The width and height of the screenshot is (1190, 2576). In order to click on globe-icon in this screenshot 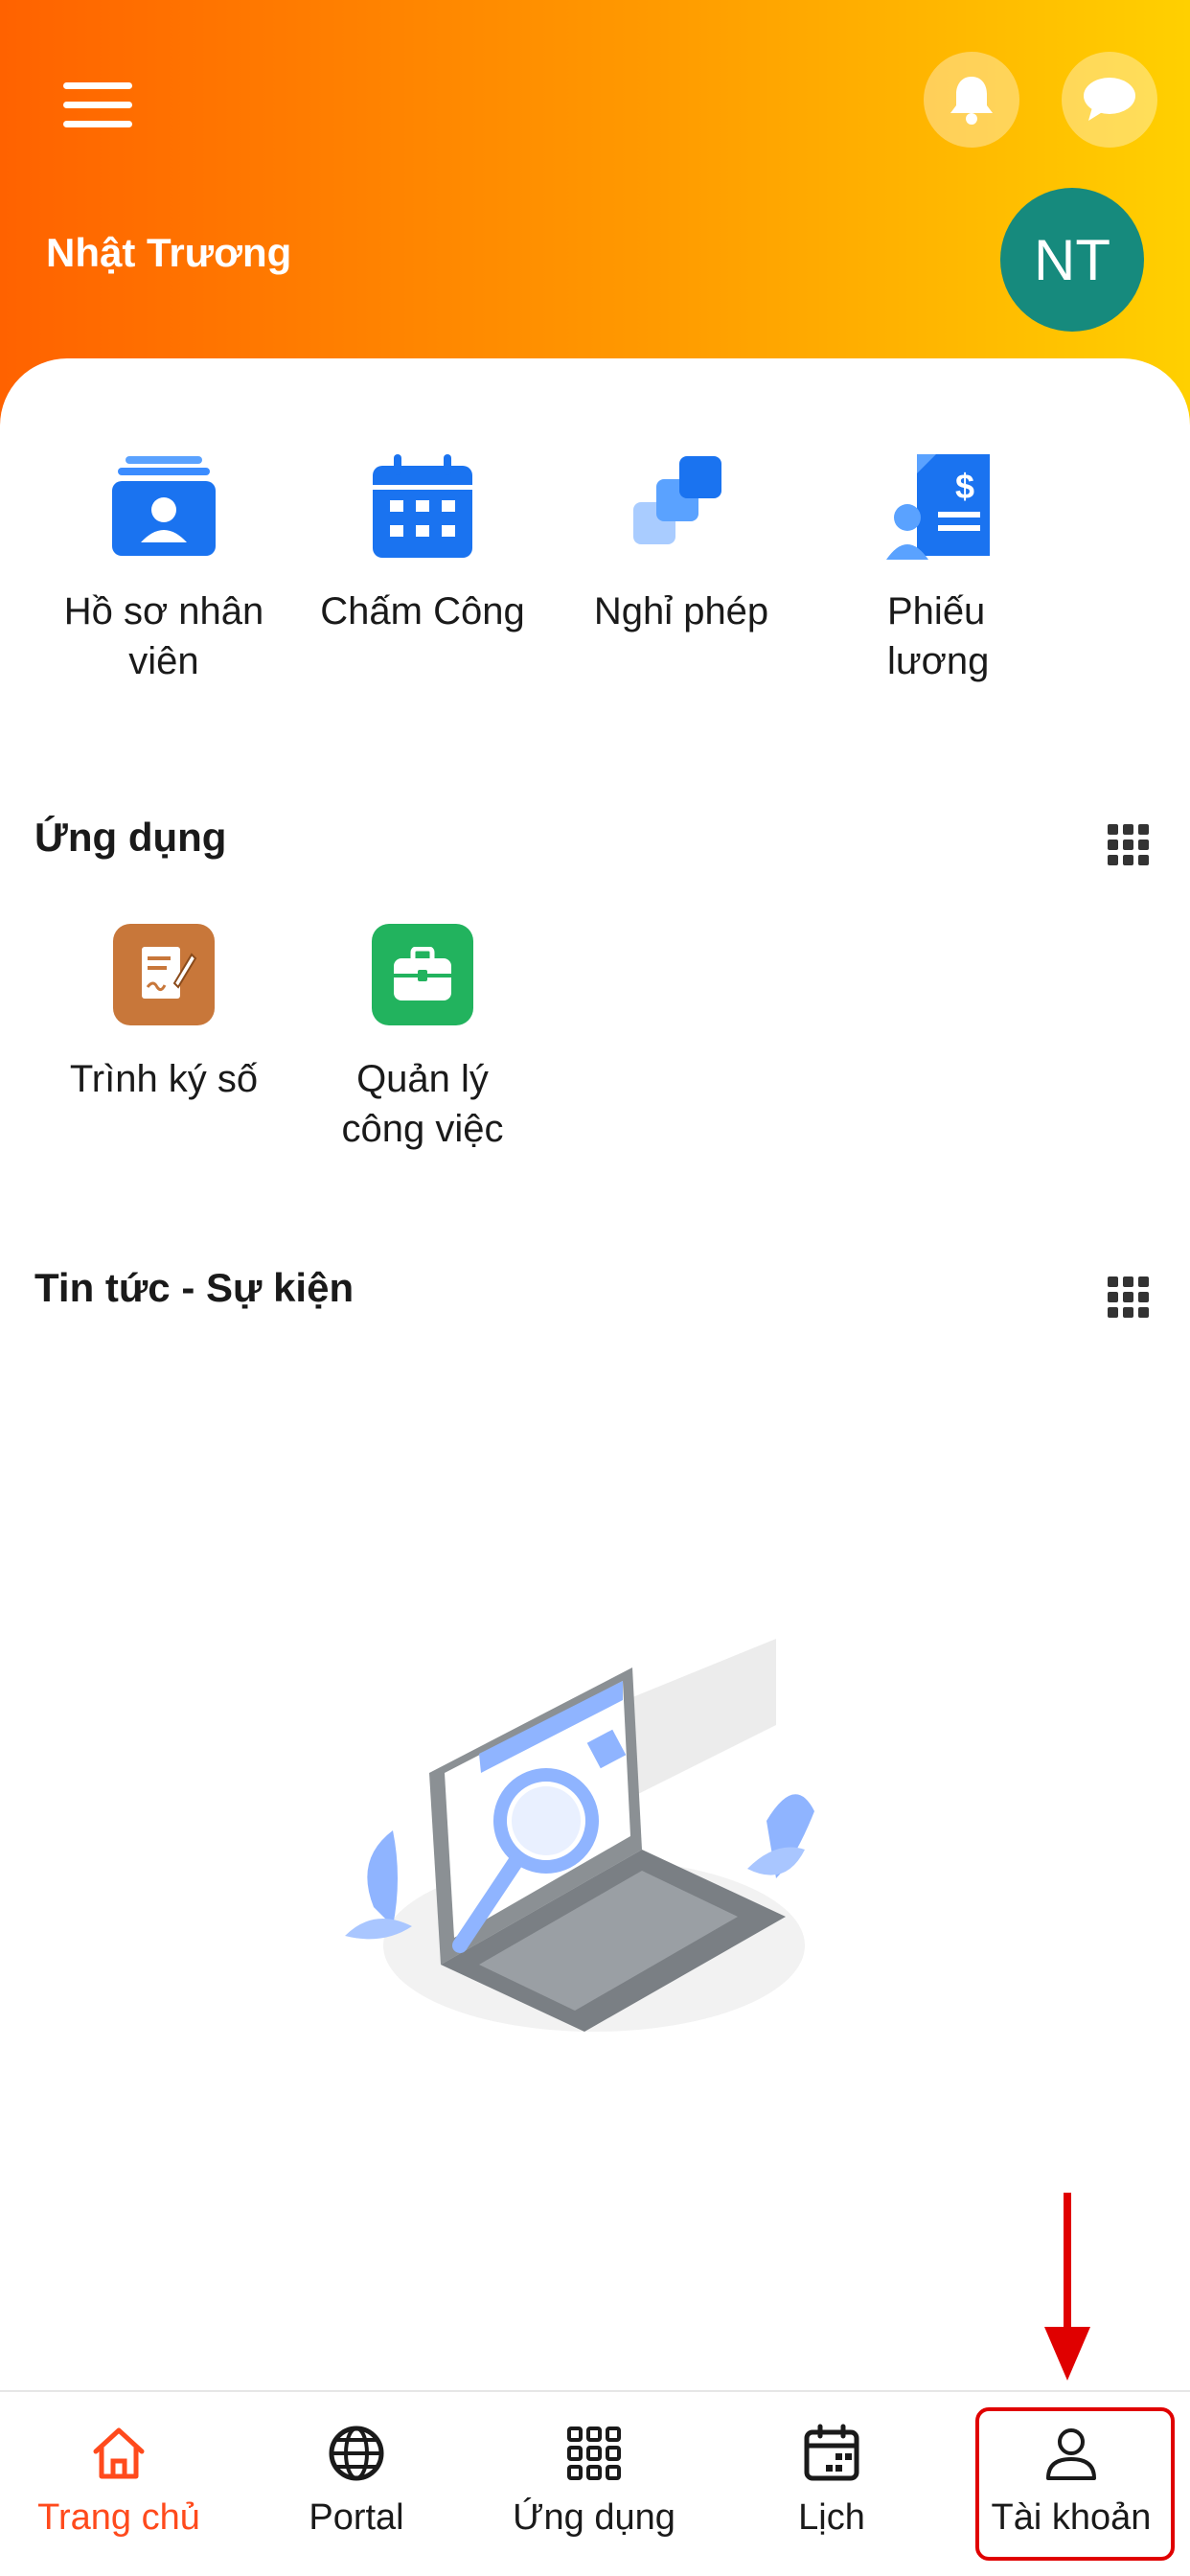, I will do `click(357, 2453)`.